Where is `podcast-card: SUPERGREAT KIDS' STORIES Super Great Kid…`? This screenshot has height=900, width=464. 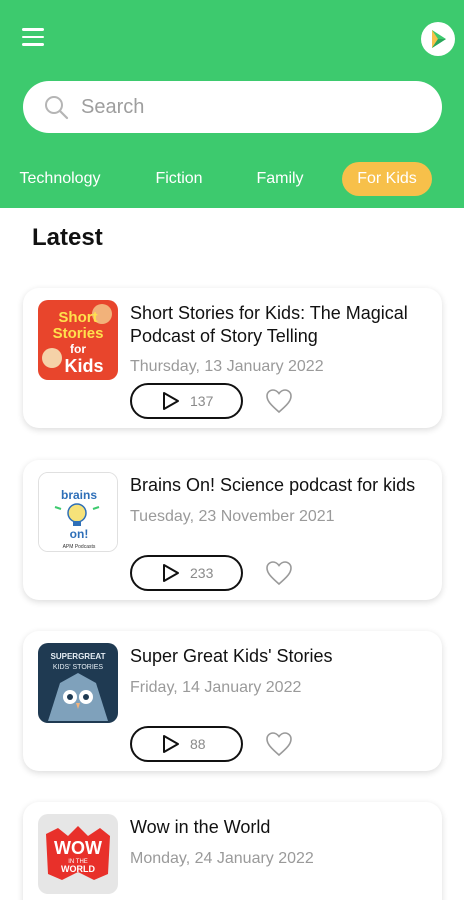 podcast-card: SUPERGREAT KIDS' STORIES Super Great Kid… is located at coordinates (232, 701).